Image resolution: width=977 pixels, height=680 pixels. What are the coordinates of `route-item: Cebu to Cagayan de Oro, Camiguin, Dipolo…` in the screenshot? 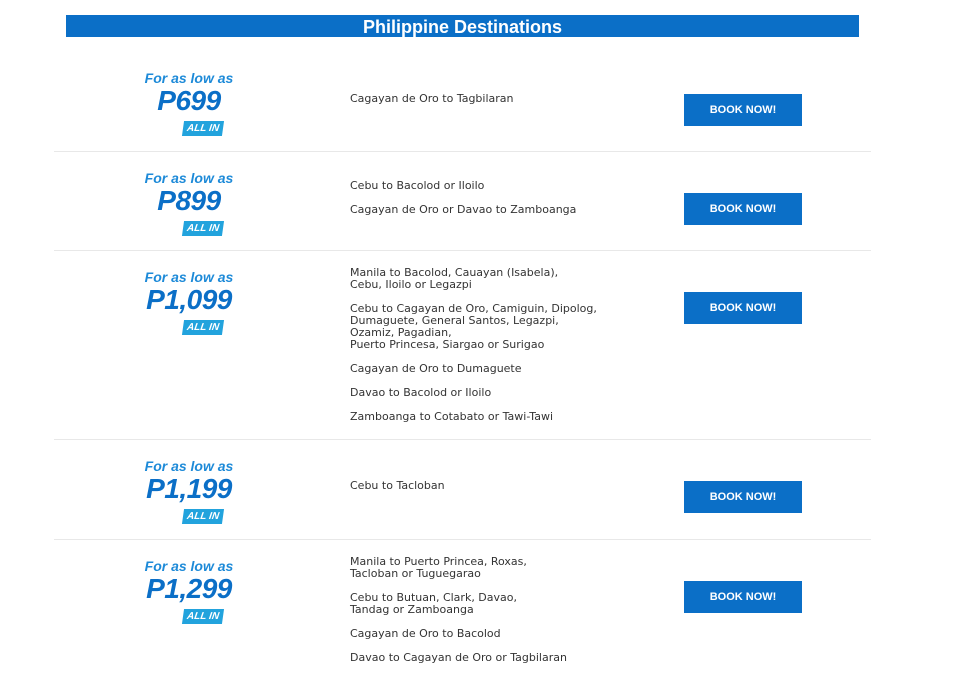 It's located at (473, 326).